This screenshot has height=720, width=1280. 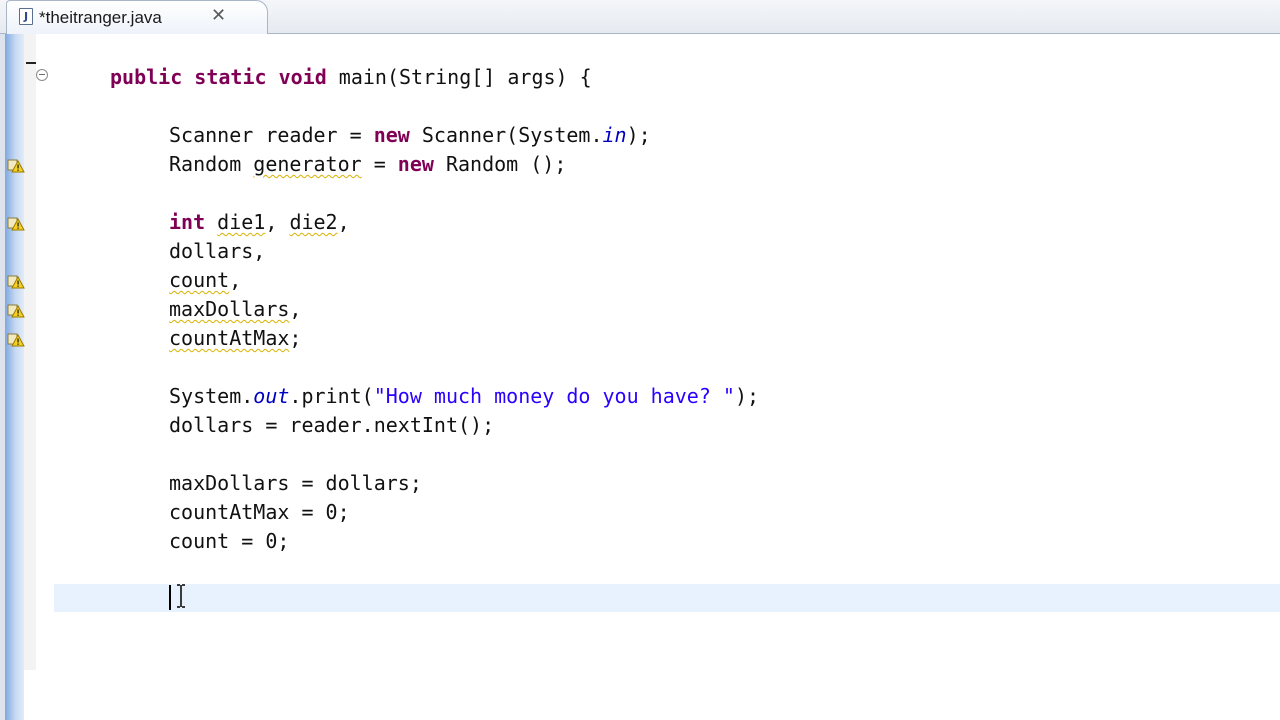 I want to click on code-token: die2, so click(x=313, y=222).